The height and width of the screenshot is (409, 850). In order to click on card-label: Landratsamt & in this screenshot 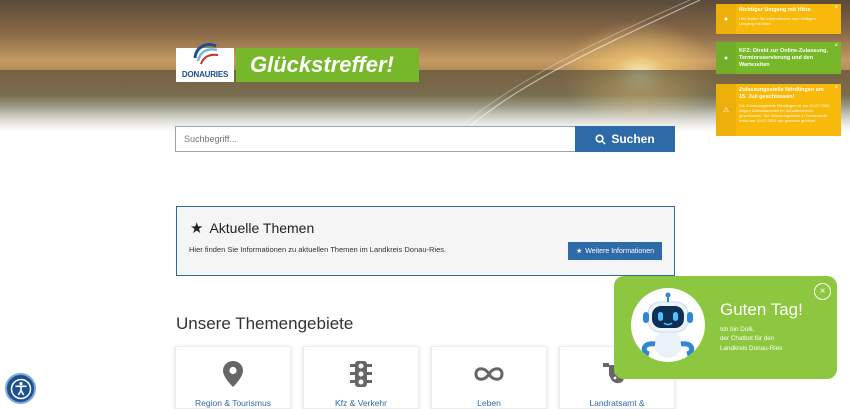, I will do `click(617, 403)`.